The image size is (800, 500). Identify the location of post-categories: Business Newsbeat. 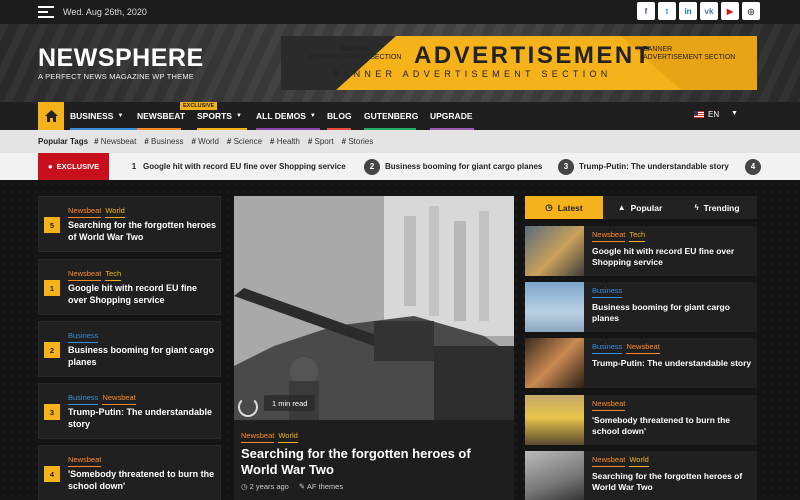
(102, 399).